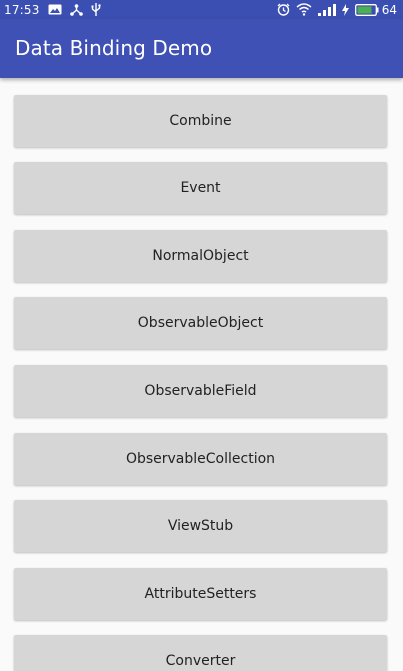  I want to click on normal-object-button: NormalObject, so click(200, 256).